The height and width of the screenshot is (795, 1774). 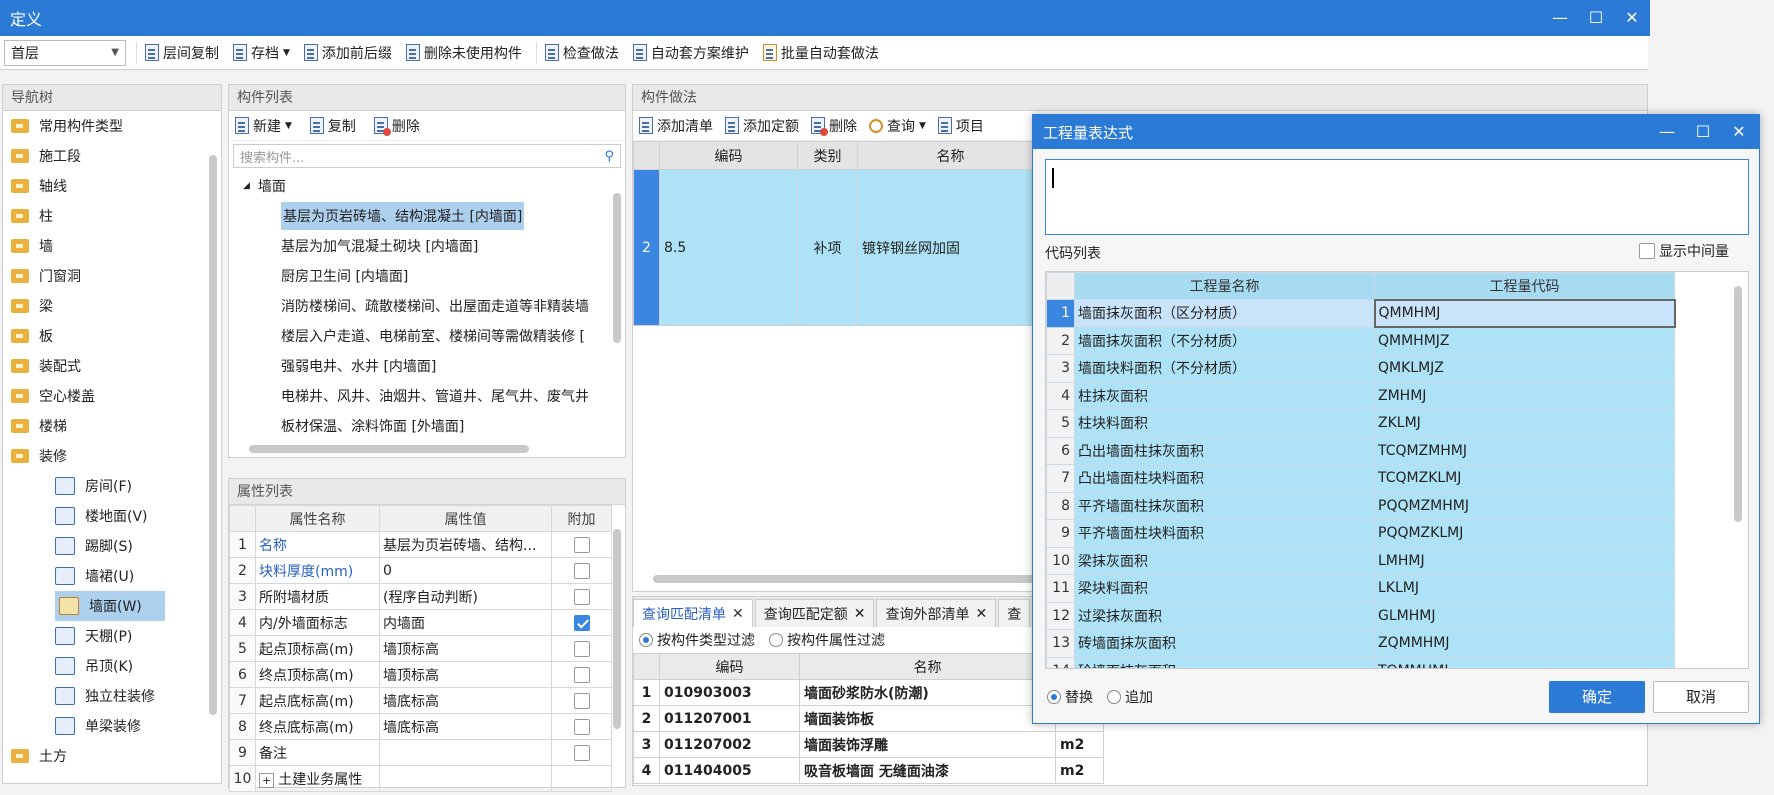 What do you see at coordinates (112, 306) in the screenshot?
I see `nav-item: 梁` at bounding box center [112, 306].